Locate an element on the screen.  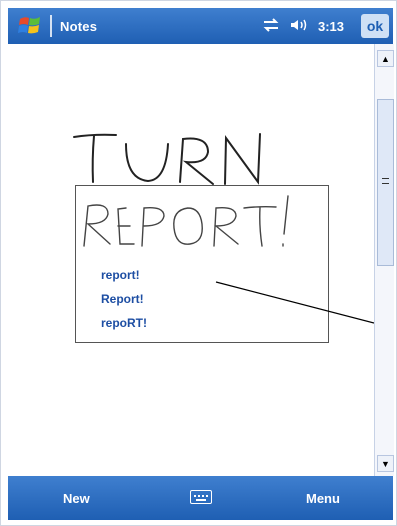
scrollbar-thumb is located at coordinates (385, 182).